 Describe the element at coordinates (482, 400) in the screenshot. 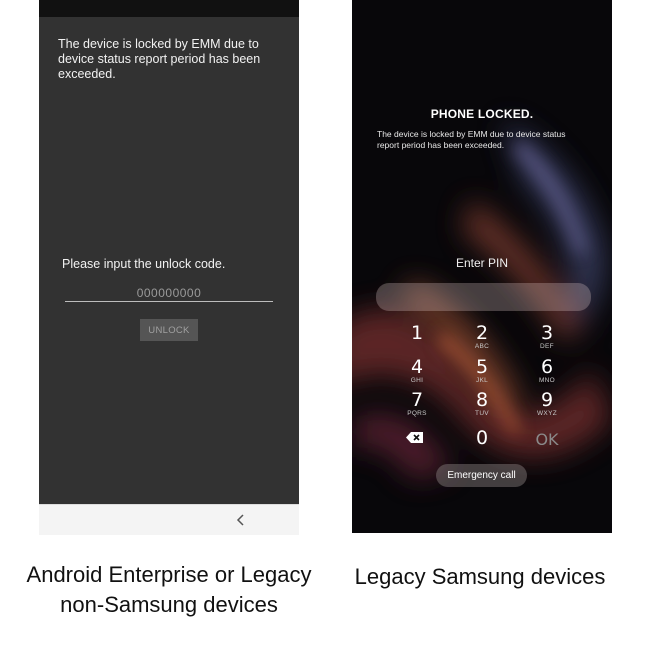

I see `key-digit: 8` at that location.